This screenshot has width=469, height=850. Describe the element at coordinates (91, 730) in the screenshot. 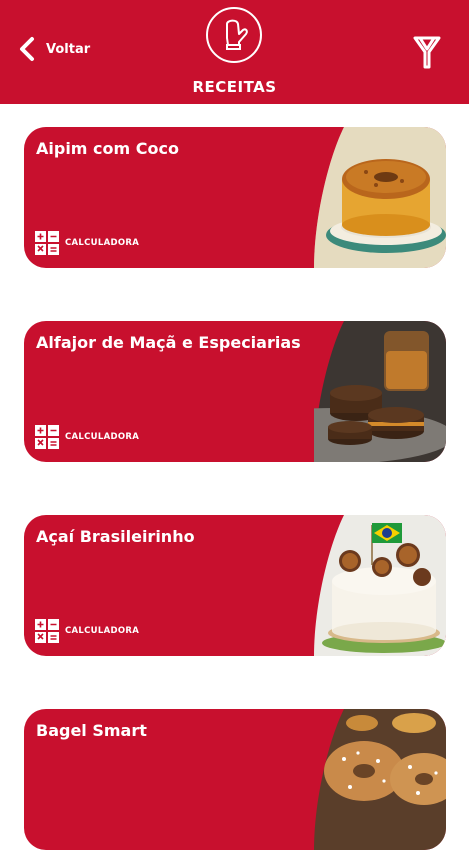

I see `recipe-title: Bagel Smart` at that location.